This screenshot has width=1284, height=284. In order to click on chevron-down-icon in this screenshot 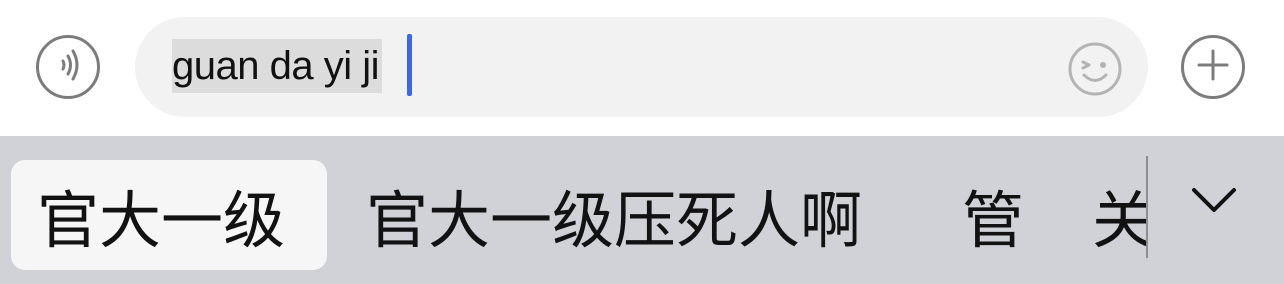, I will do `click(1214, 202)`.